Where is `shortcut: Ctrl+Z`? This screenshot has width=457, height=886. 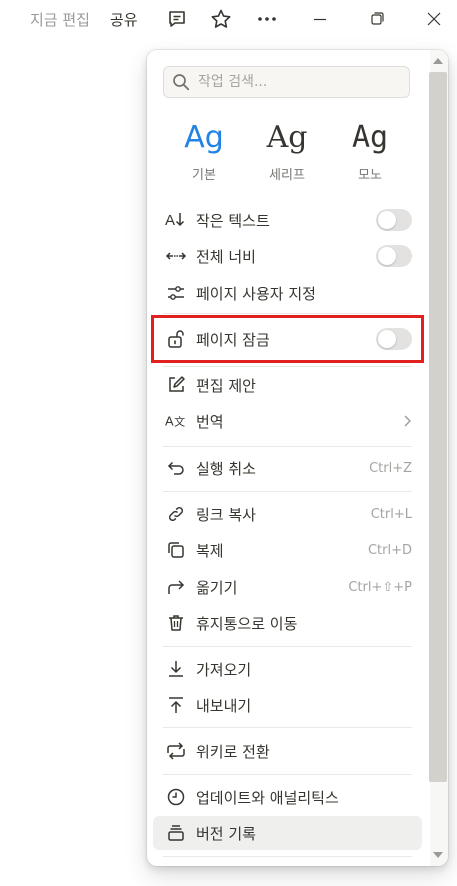 shortcut: Ctrl+Z is located at coordinates (390, 468).